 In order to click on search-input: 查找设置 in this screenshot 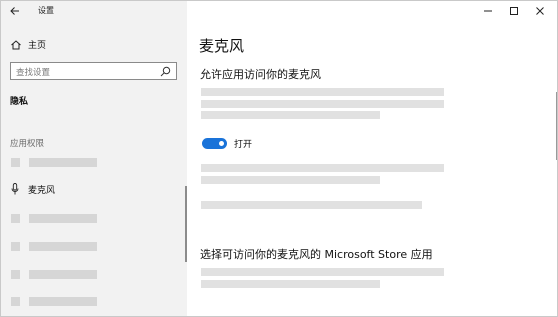, I will do `click(93, 71)`.